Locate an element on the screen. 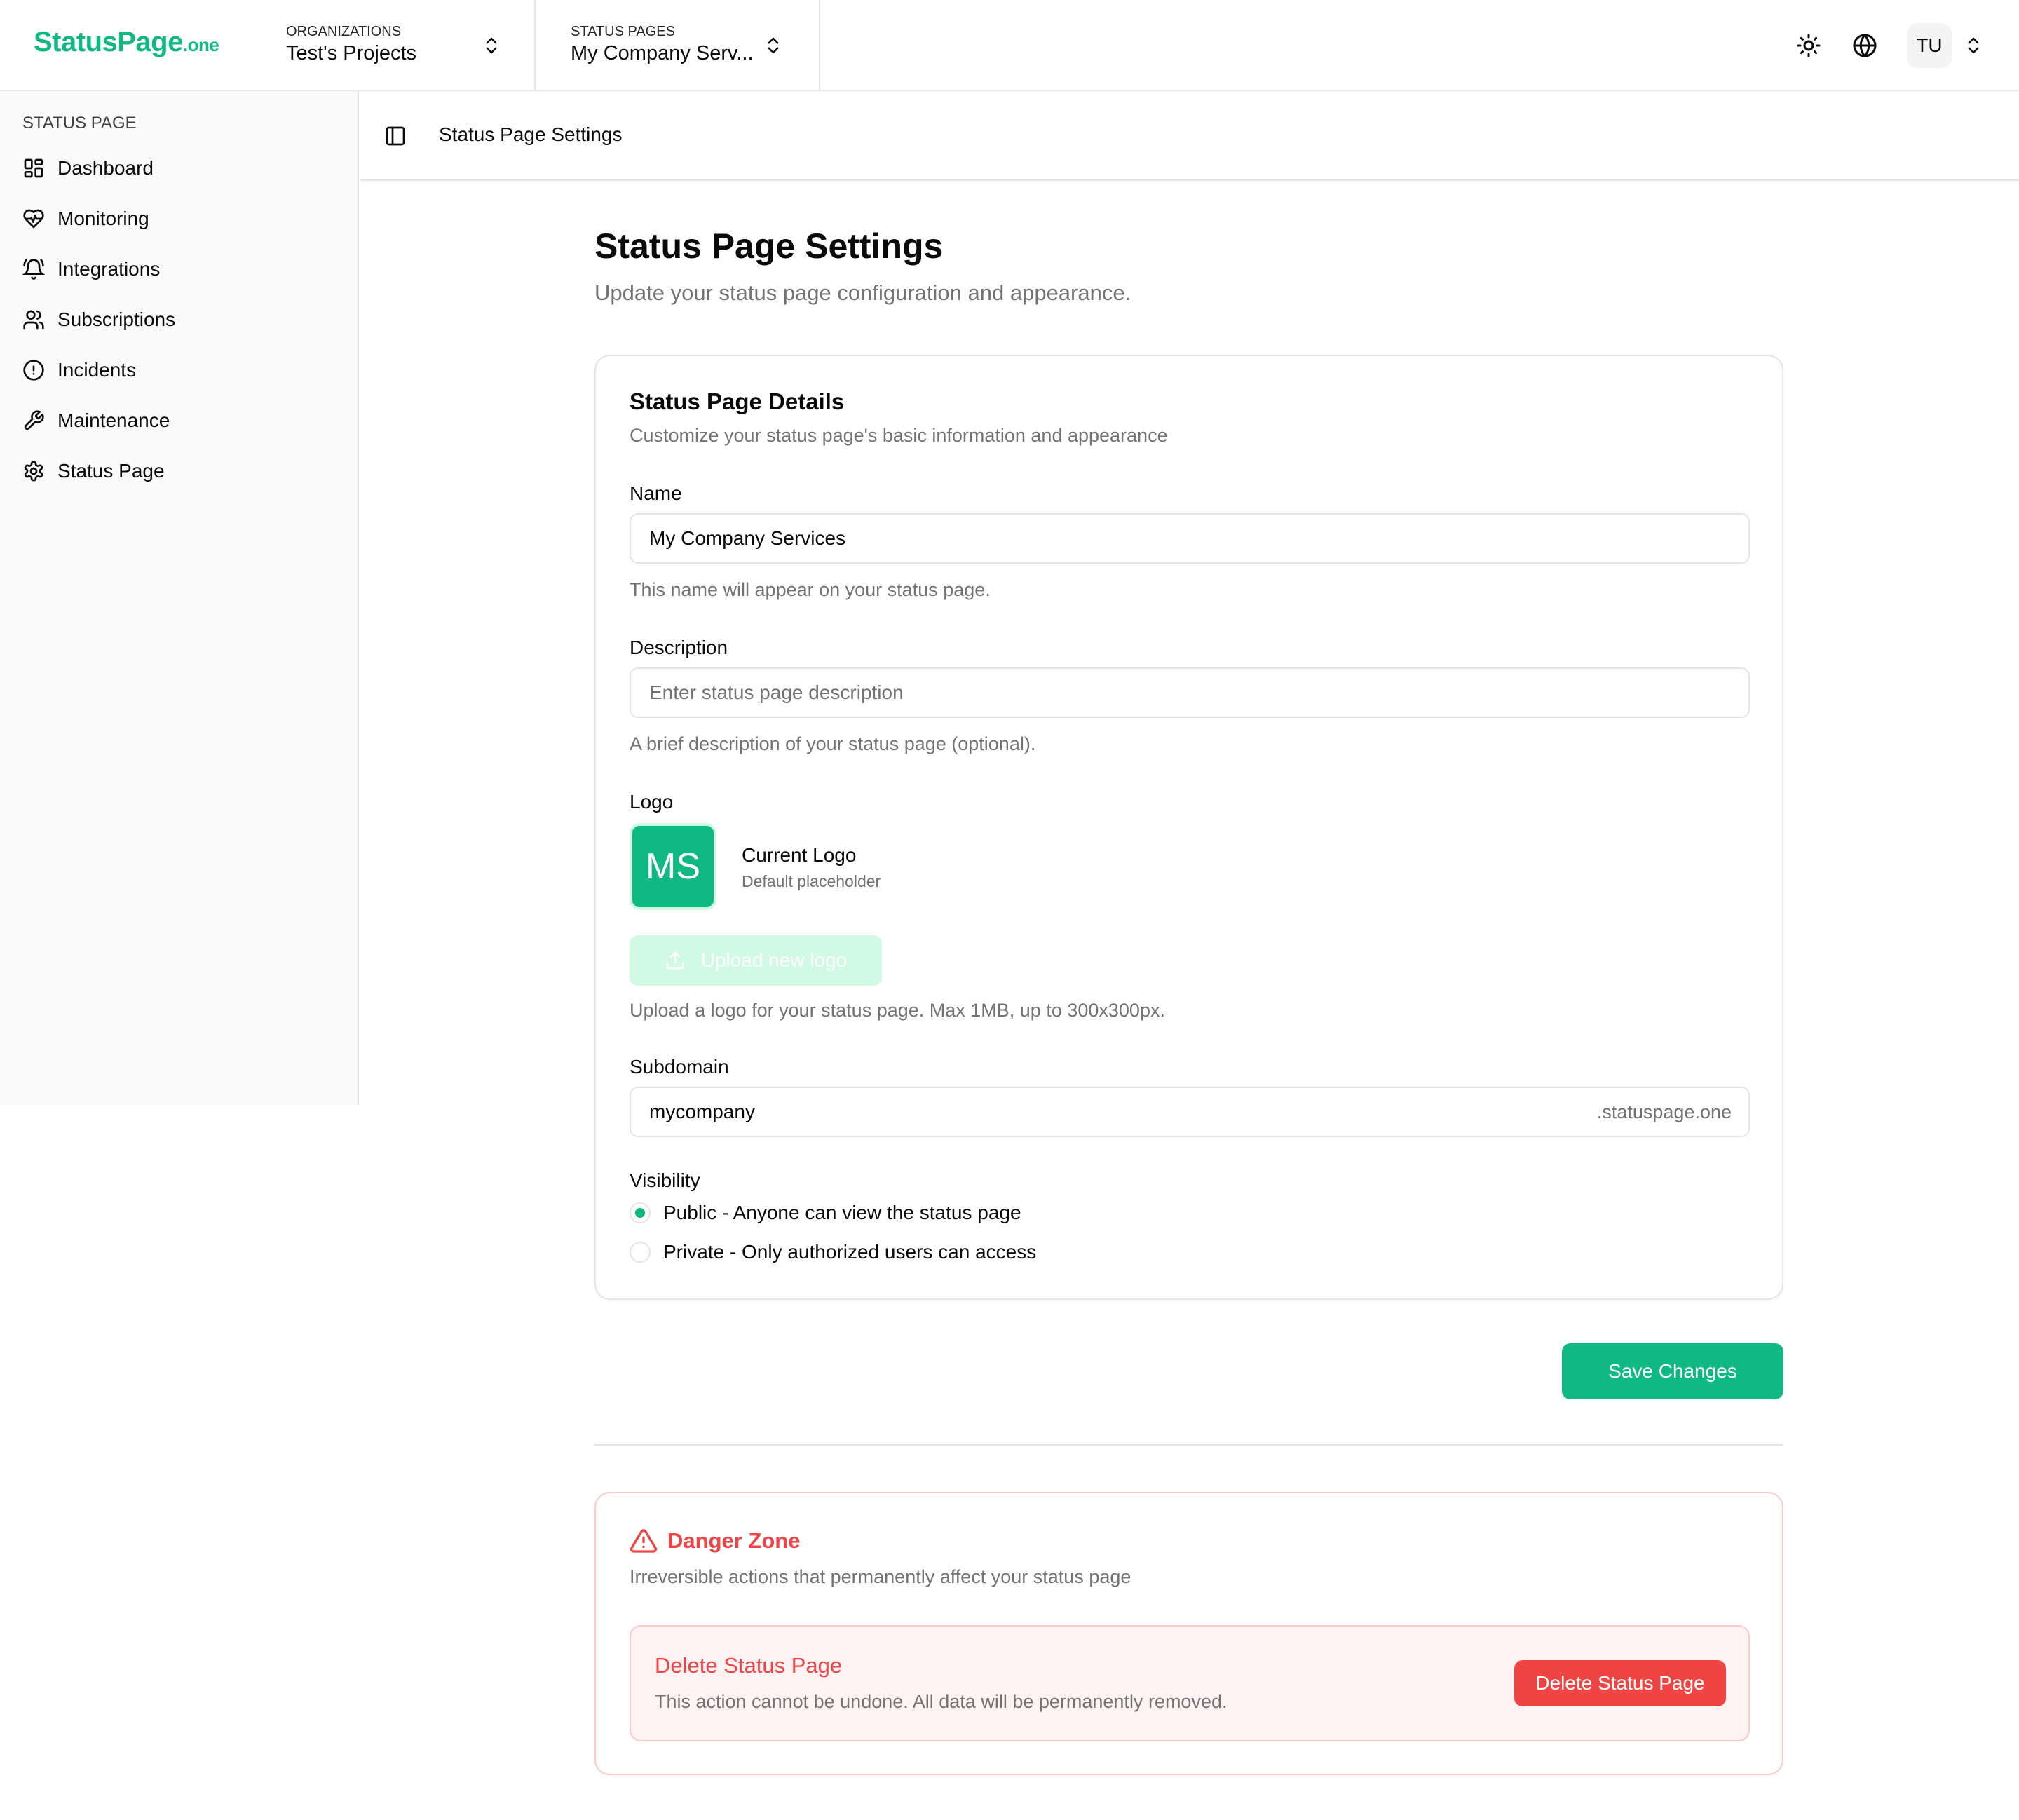  page-title: Status Page Settings is located at coordinates (769, 246).